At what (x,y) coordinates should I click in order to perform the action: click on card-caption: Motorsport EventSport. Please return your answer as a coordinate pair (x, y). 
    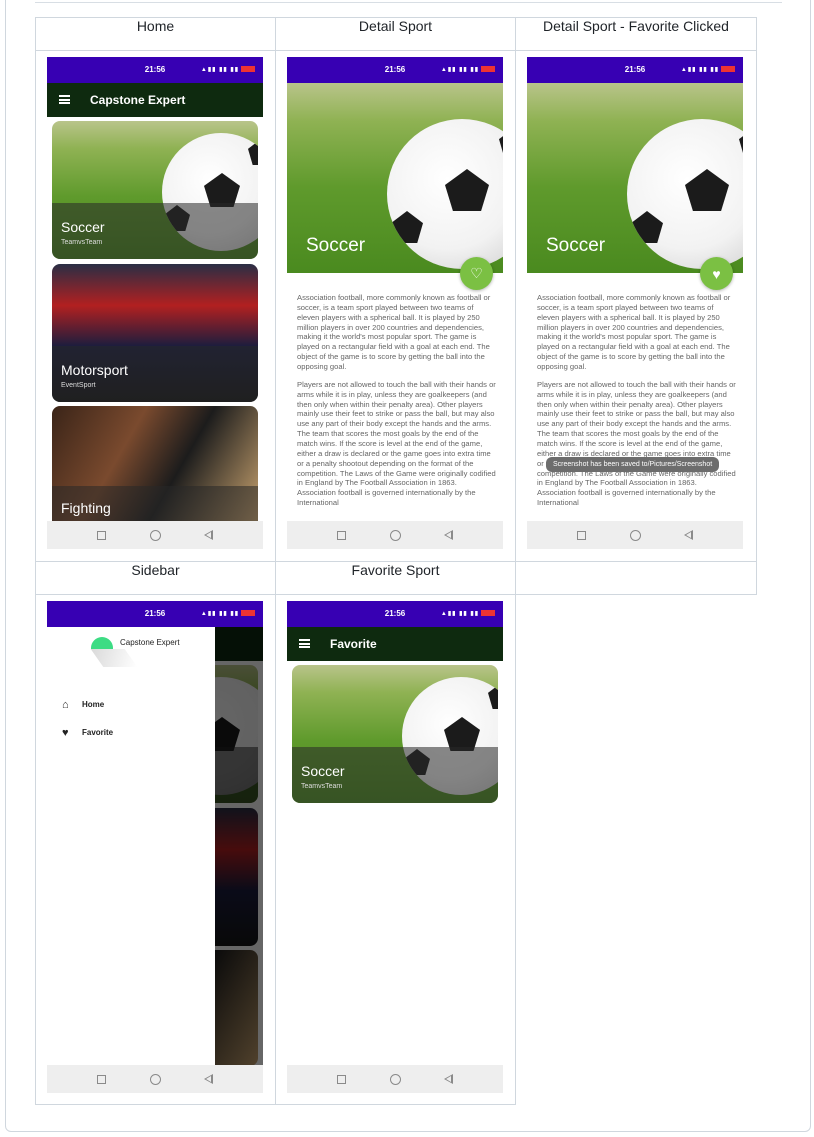
    Looking at the image, I should click on (155, 374).